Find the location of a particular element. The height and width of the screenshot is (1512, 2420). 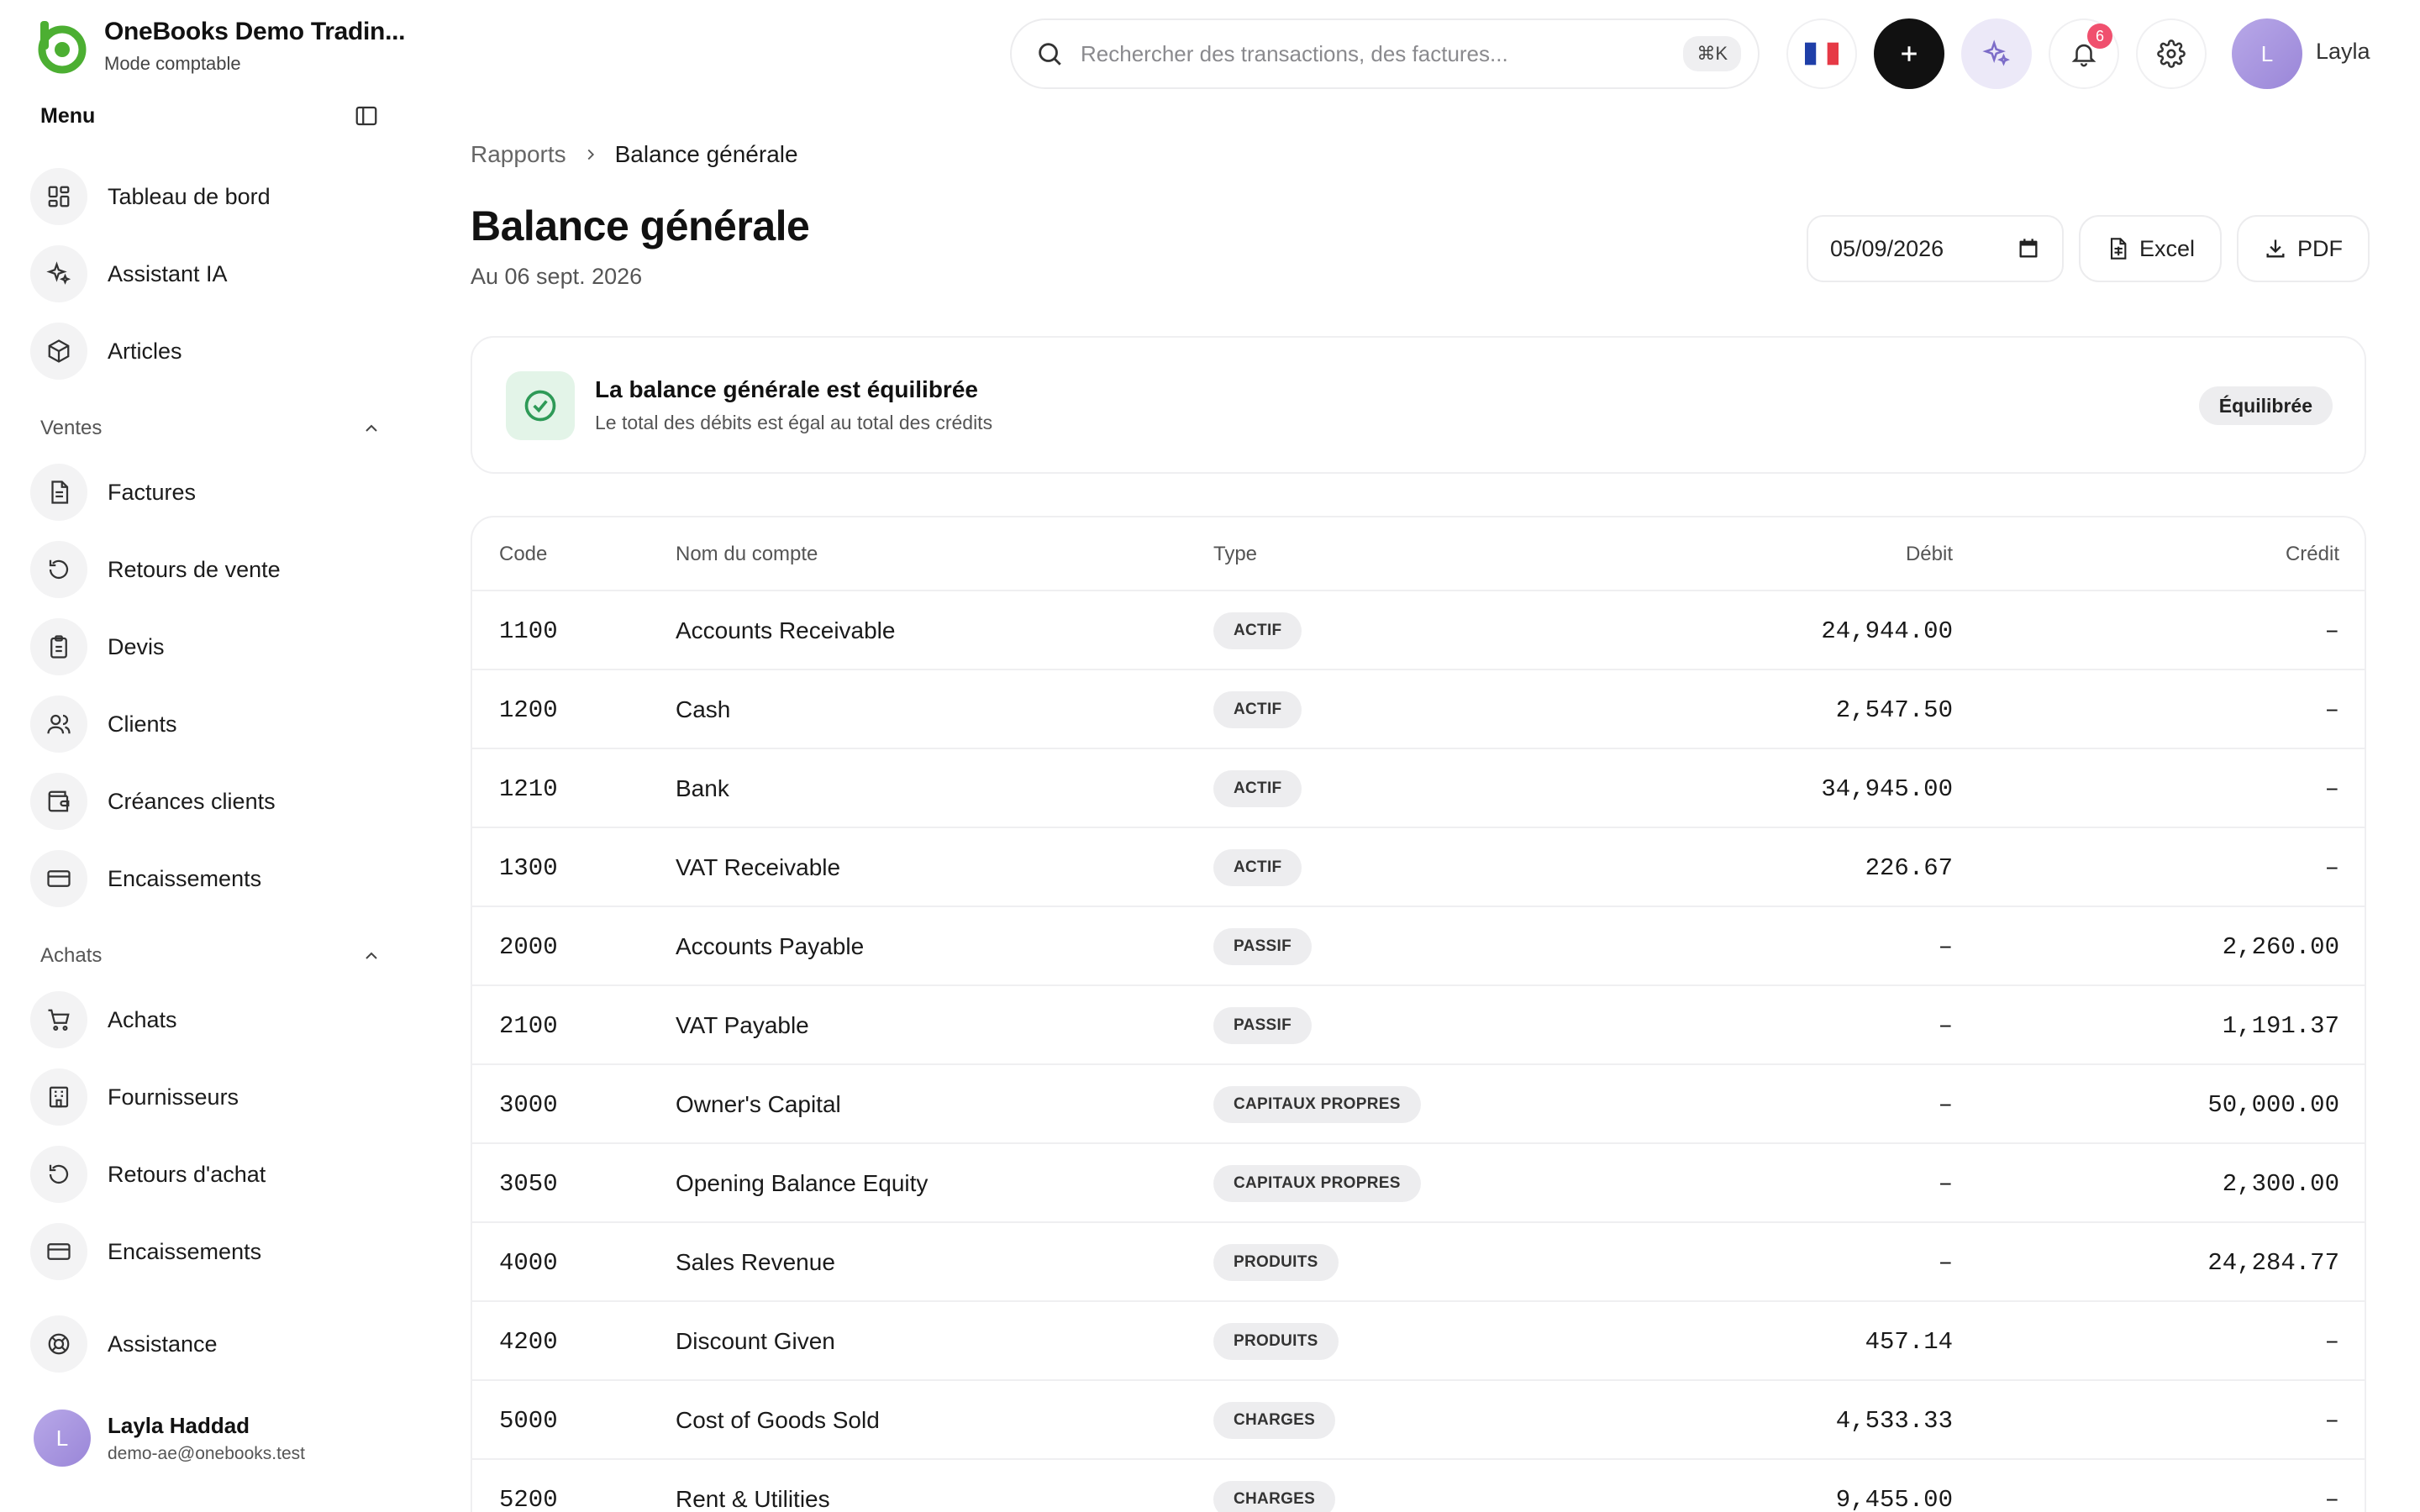

account-type-badge: CHARGES is located at coordinates (1274, 1420).